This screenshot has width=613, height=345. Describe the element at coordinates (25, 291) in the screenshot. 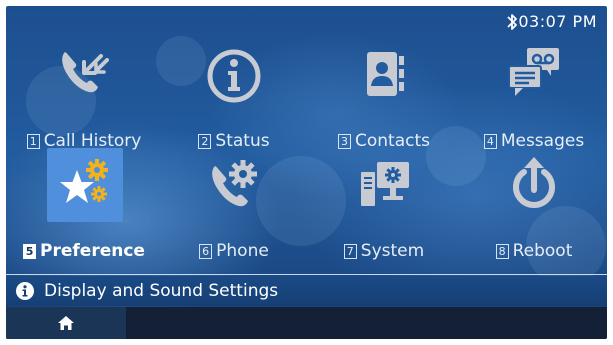

I see `info-icon` at that location.